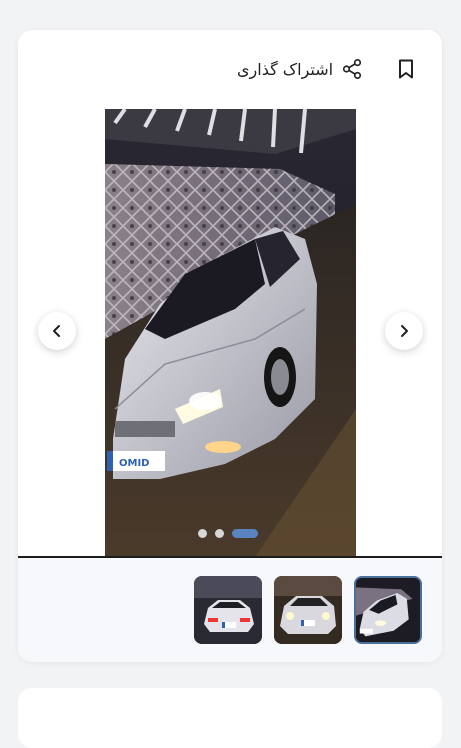 The image size is (461, 748). I want to click on thumbnail-strip, so click(230, 610).